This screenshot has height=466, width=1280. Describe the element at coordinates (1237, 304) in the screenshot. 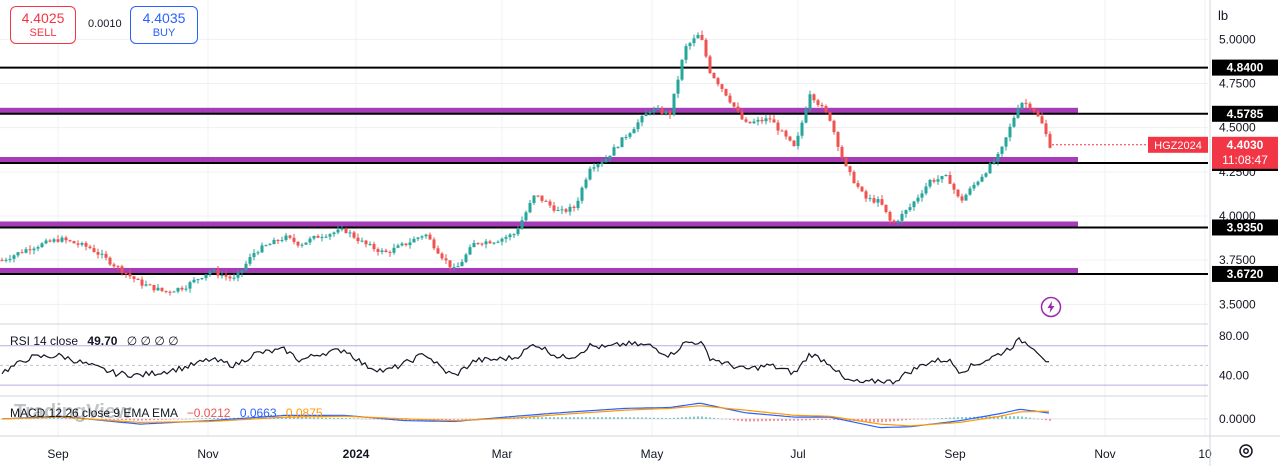

I see `price-tick-label: 3.5000` at that location.